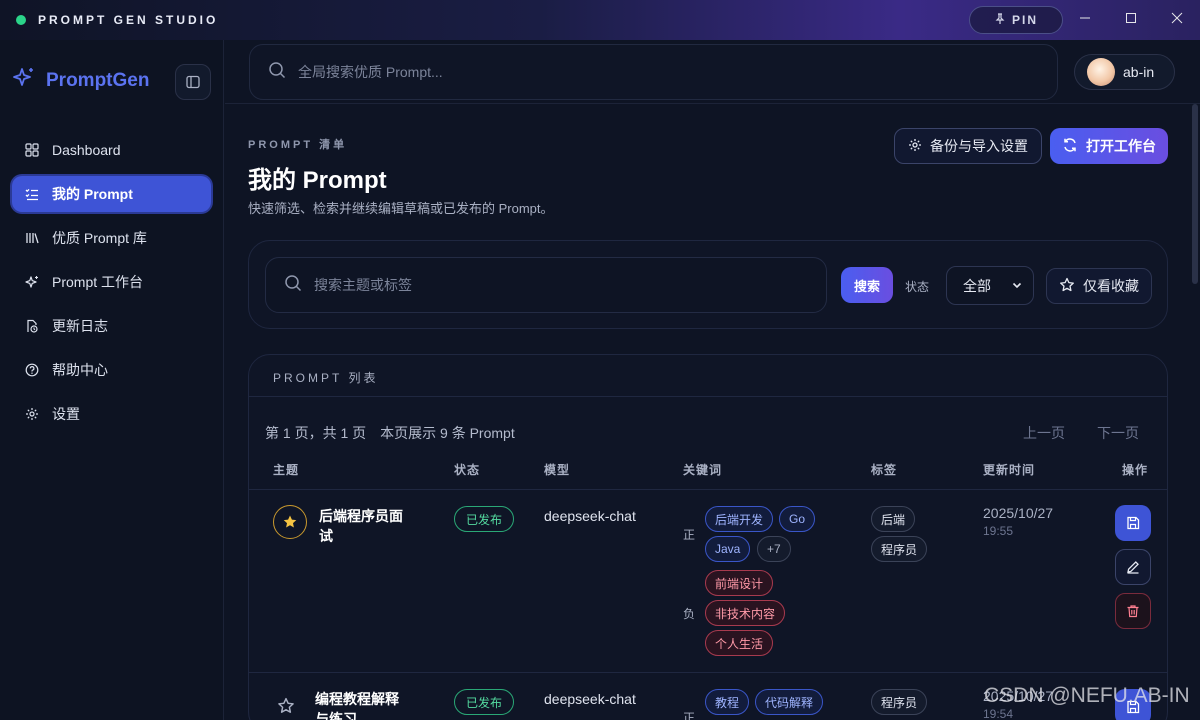 The width and height of the screenshot is (1200, 720). I want to click on backup-import-label: 备份与导入设置, so click(979, 146).